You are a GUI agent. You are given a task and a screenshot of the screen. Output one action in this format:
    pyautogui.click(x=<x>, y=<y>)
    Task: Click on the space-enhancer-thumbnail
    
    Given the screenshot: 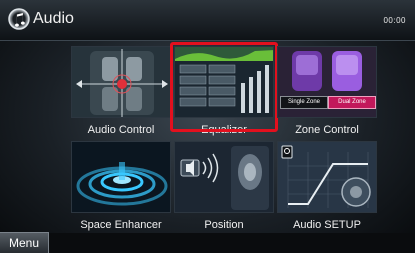 What is the action you would take?
    pyautogui.click(x=121, y=177)
    